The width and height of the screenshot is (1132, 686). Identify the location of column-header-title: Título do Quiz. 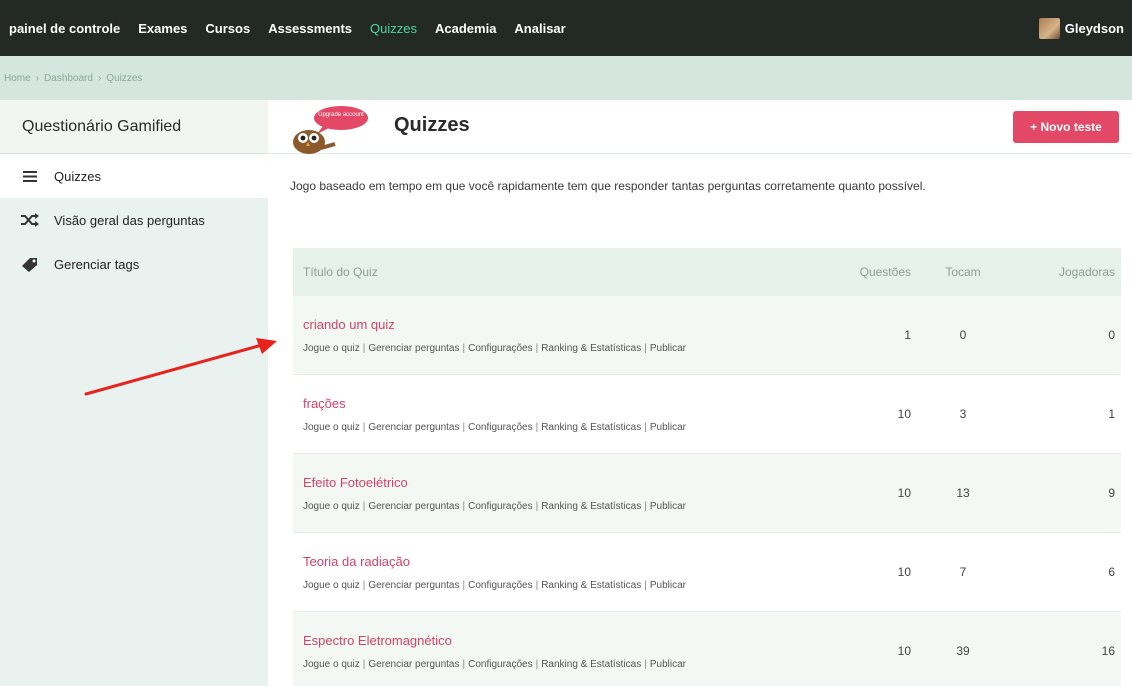
(340, 272).